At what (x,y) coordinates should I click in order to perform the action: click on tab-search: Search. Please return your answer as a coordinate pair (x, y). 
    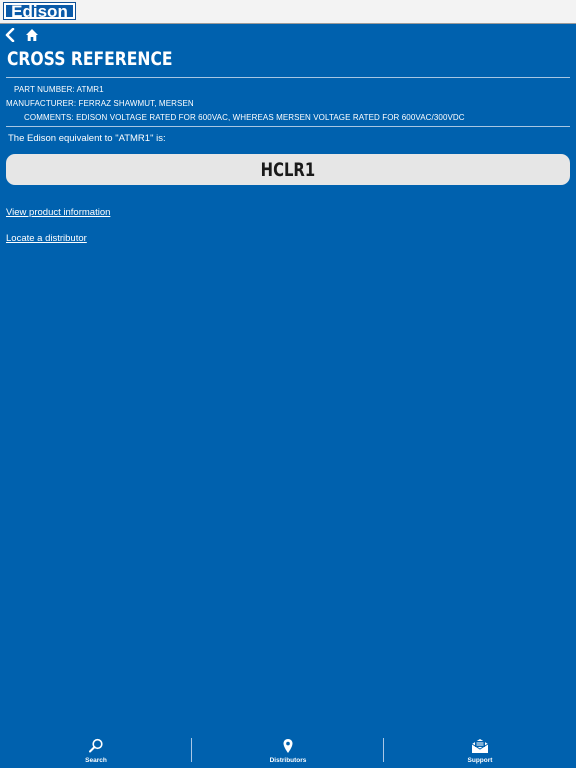
    Looking at the image, I should click on (96, 751).